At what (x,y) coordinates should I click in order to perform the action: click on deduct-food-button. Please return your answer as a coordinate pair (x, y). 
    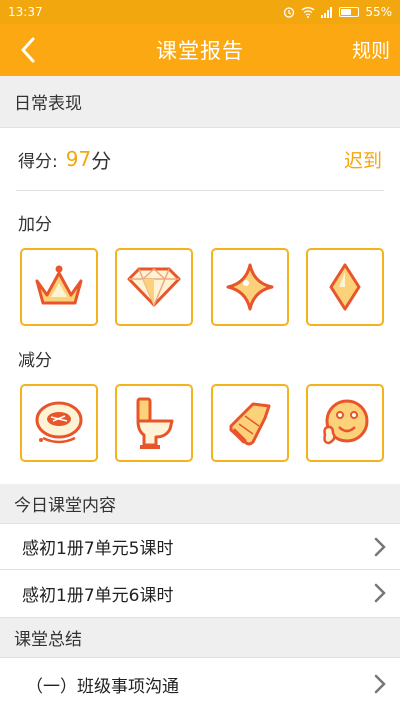
    Looking at the image, I should click on (59, 423).